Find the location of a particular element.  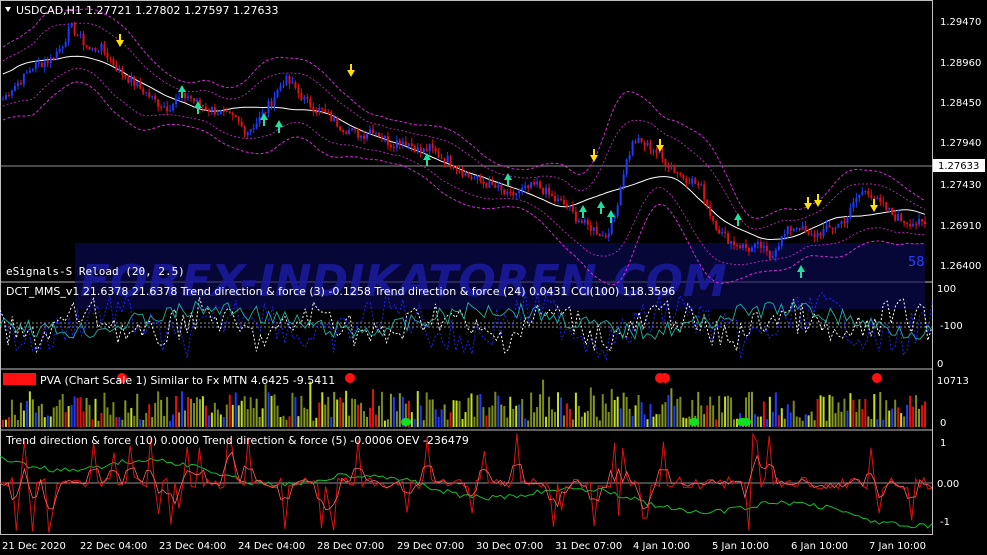

sub1-tick: -100 is located at coordinates (951, 326).